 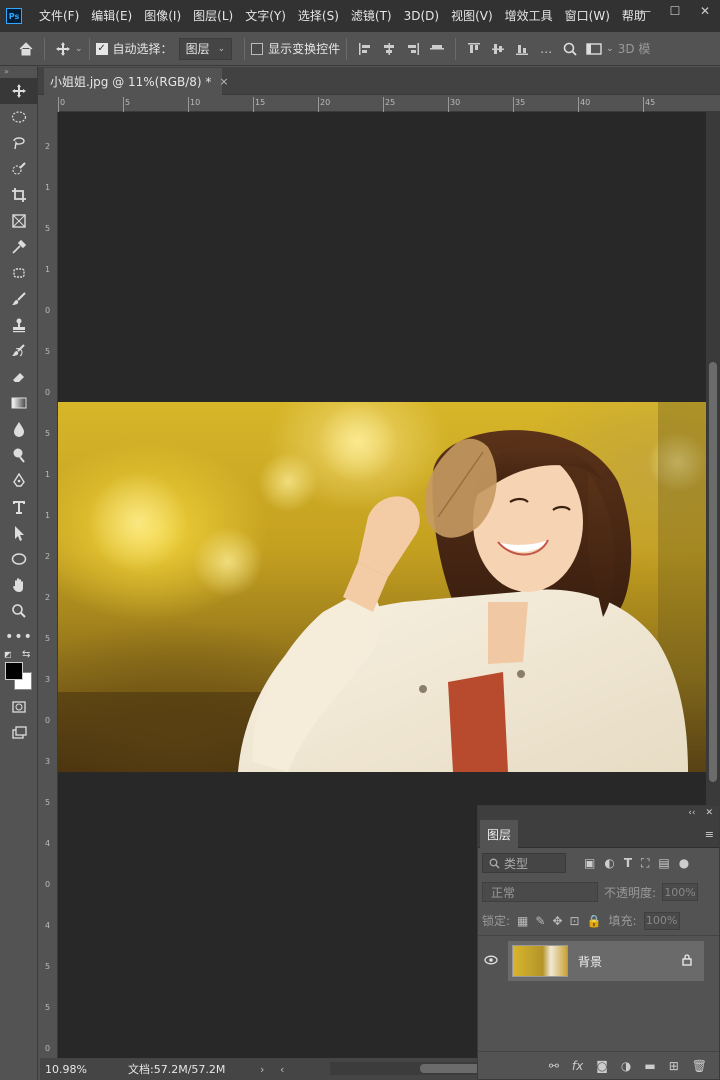 I want to click on align-bottom-icon, so click(x=522, y=49).